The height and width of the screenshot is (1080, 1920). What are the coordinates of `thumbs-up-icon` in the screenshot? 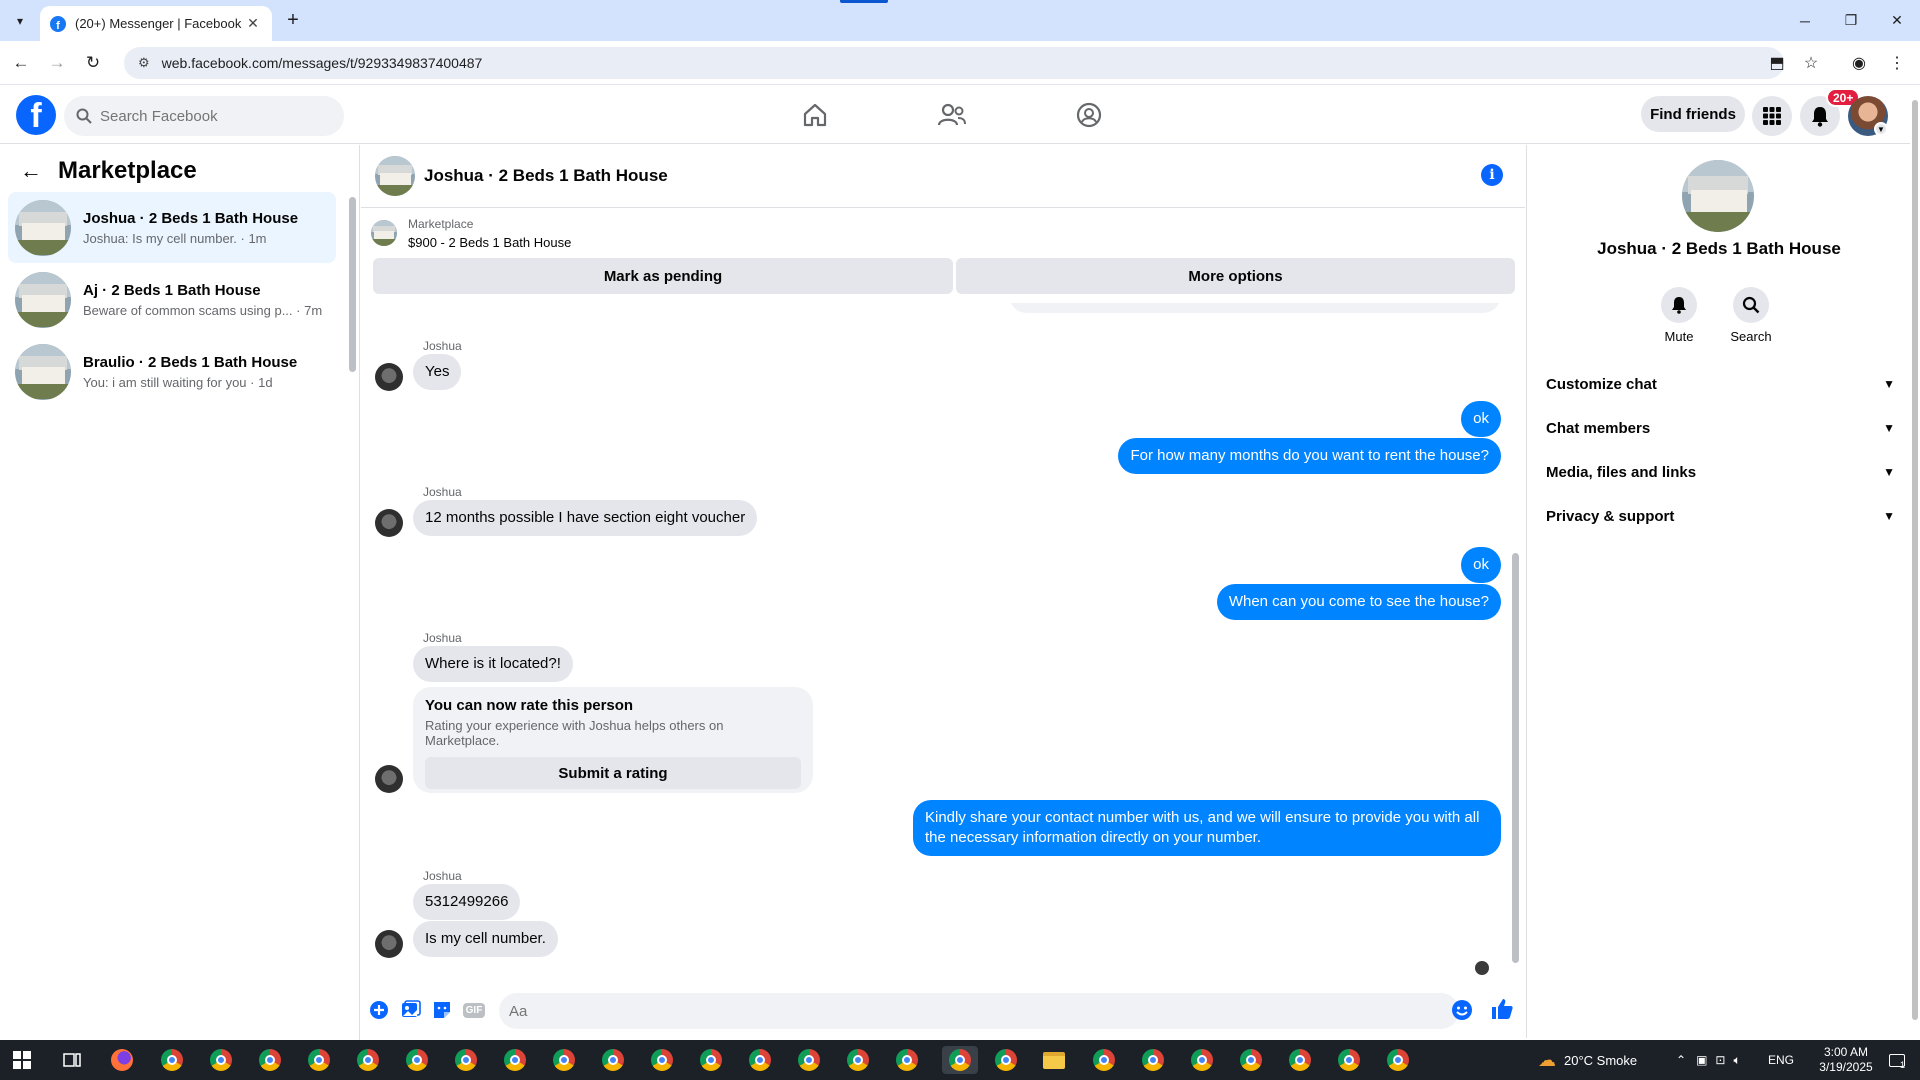 It's located at (1502, 1009).